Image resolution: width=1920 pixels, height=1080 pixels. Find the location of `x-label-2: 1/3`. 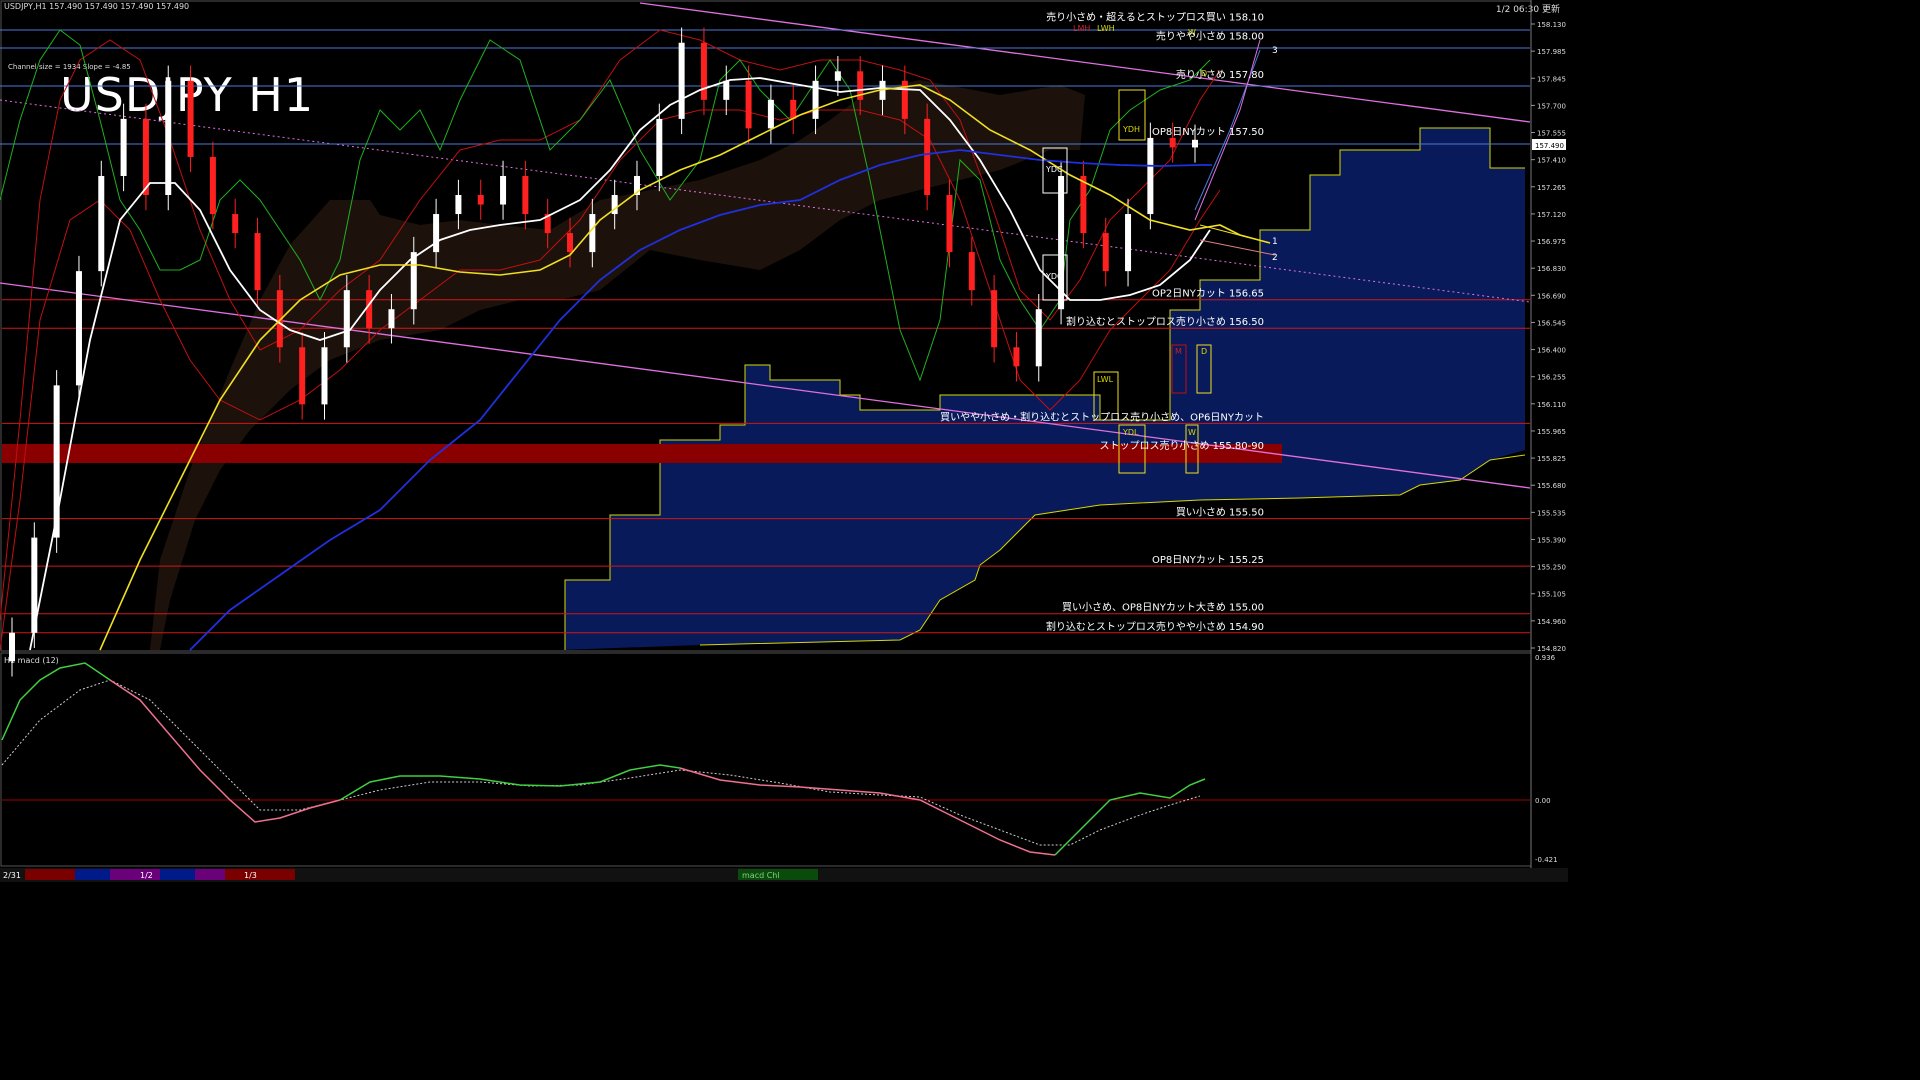

x-label-2: 1/3 is located at coordinates (250, 875).